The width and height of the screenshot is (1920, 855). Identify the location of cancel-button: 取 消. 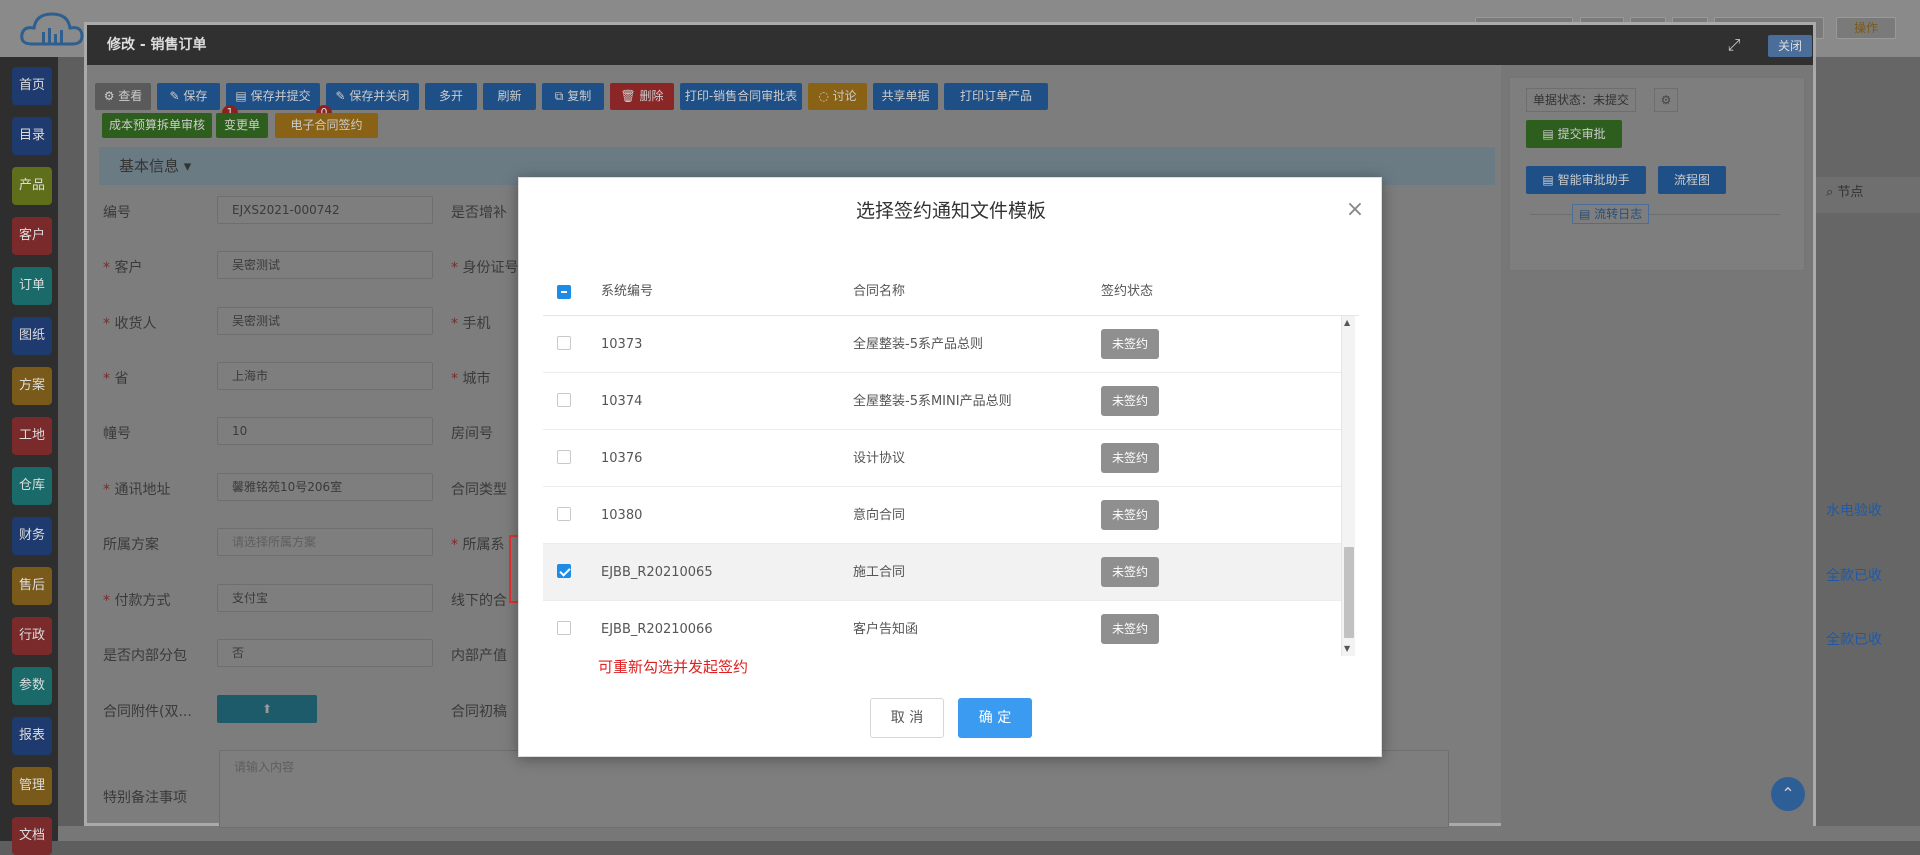
(907, 718).